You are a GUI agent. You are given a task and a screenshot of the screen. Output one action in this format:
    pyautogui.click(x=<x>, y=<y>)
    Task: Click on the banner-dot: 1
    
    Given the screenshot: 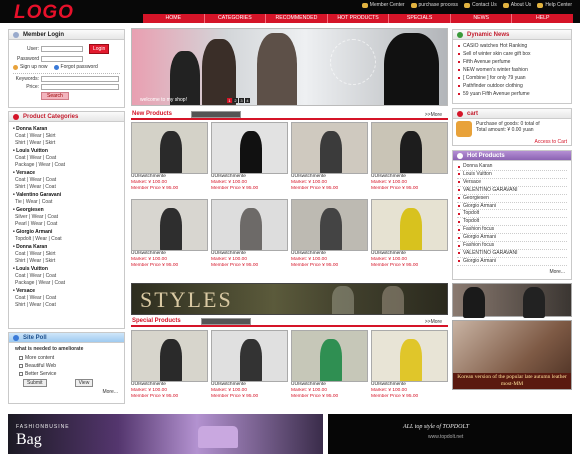 What is the action you would take?
    pyautogui.click(x=229, y=100)
    